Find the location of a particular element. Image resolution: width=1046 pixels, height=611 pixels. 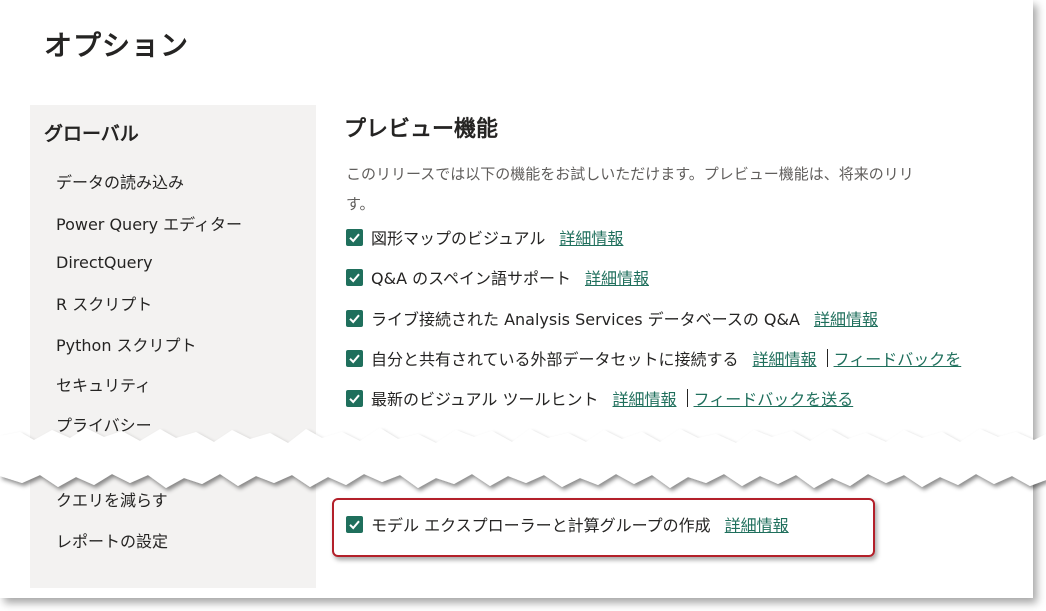

feedback-link: フィードバックを is located at coordinates (898, 358).